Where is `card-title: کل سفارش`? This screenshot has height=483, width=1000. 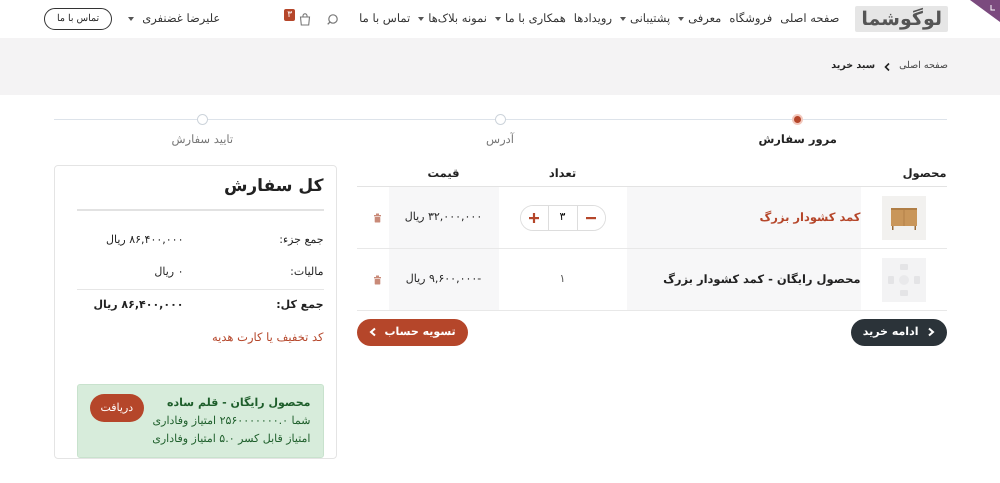
card-title: کل سفارش is located at coordinates (200, 192).